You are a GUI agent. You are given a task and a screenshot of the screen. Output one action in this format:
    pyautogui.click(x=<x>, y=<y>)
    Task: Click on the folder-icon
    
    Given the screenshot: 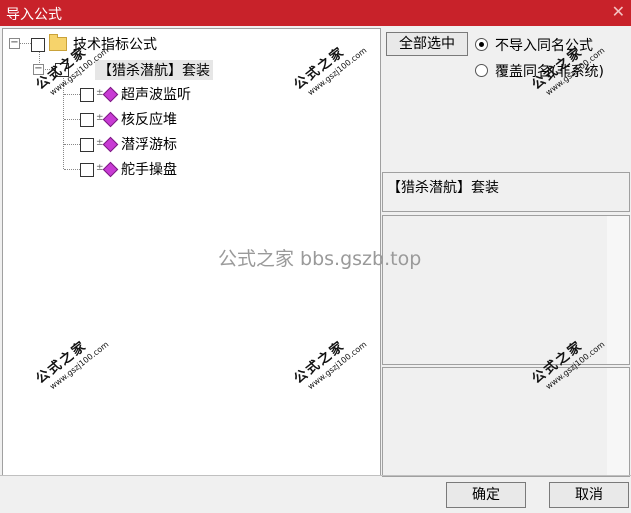 What is the action you would take?
    pyautogui.click(x=58, y=42)
    